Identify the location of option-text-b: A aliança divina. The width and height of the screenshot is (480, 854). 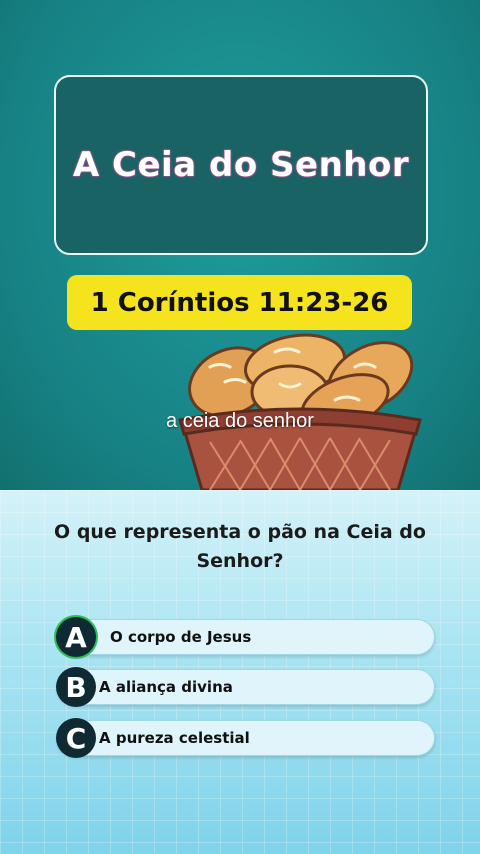
(166, 687).